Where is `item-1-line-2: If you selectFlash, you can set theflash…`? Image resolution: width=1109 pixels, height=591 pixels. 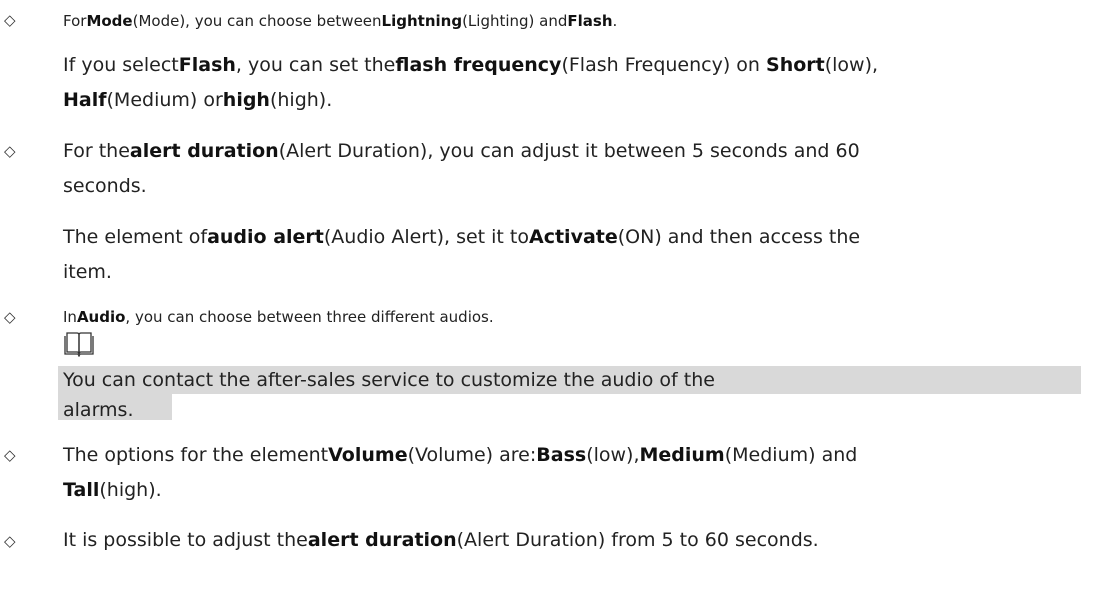 item-1-line-2: If you selectFlash, you can set theflash… is located at coordinates (471, 65).